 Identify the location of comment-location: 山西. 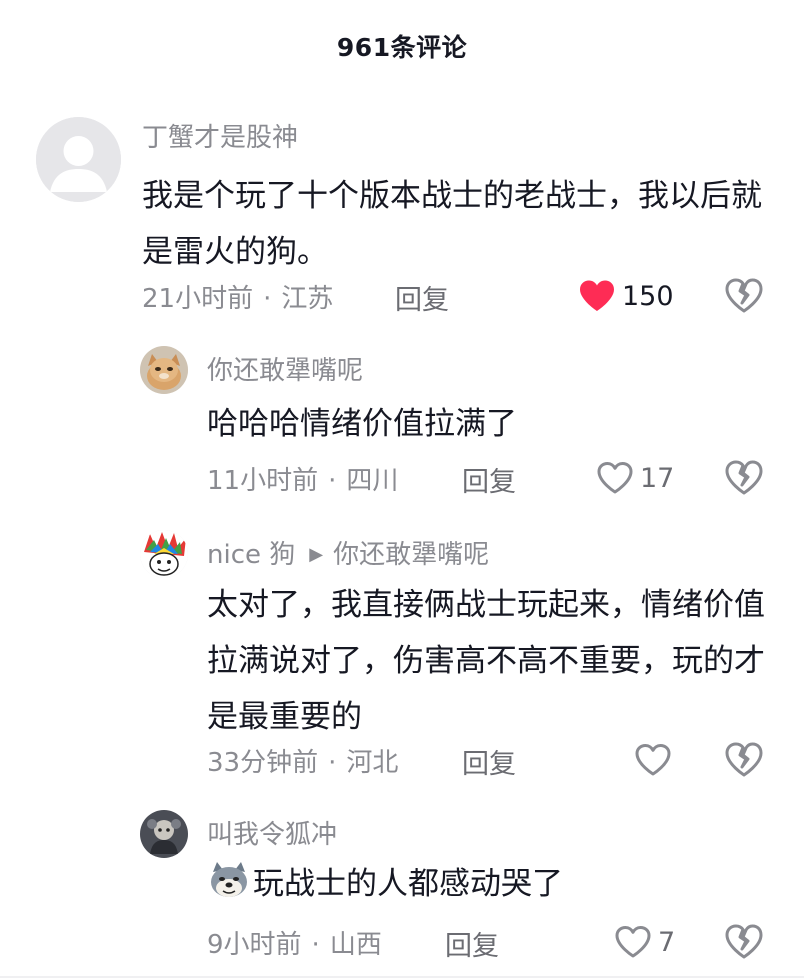
(355, 945).